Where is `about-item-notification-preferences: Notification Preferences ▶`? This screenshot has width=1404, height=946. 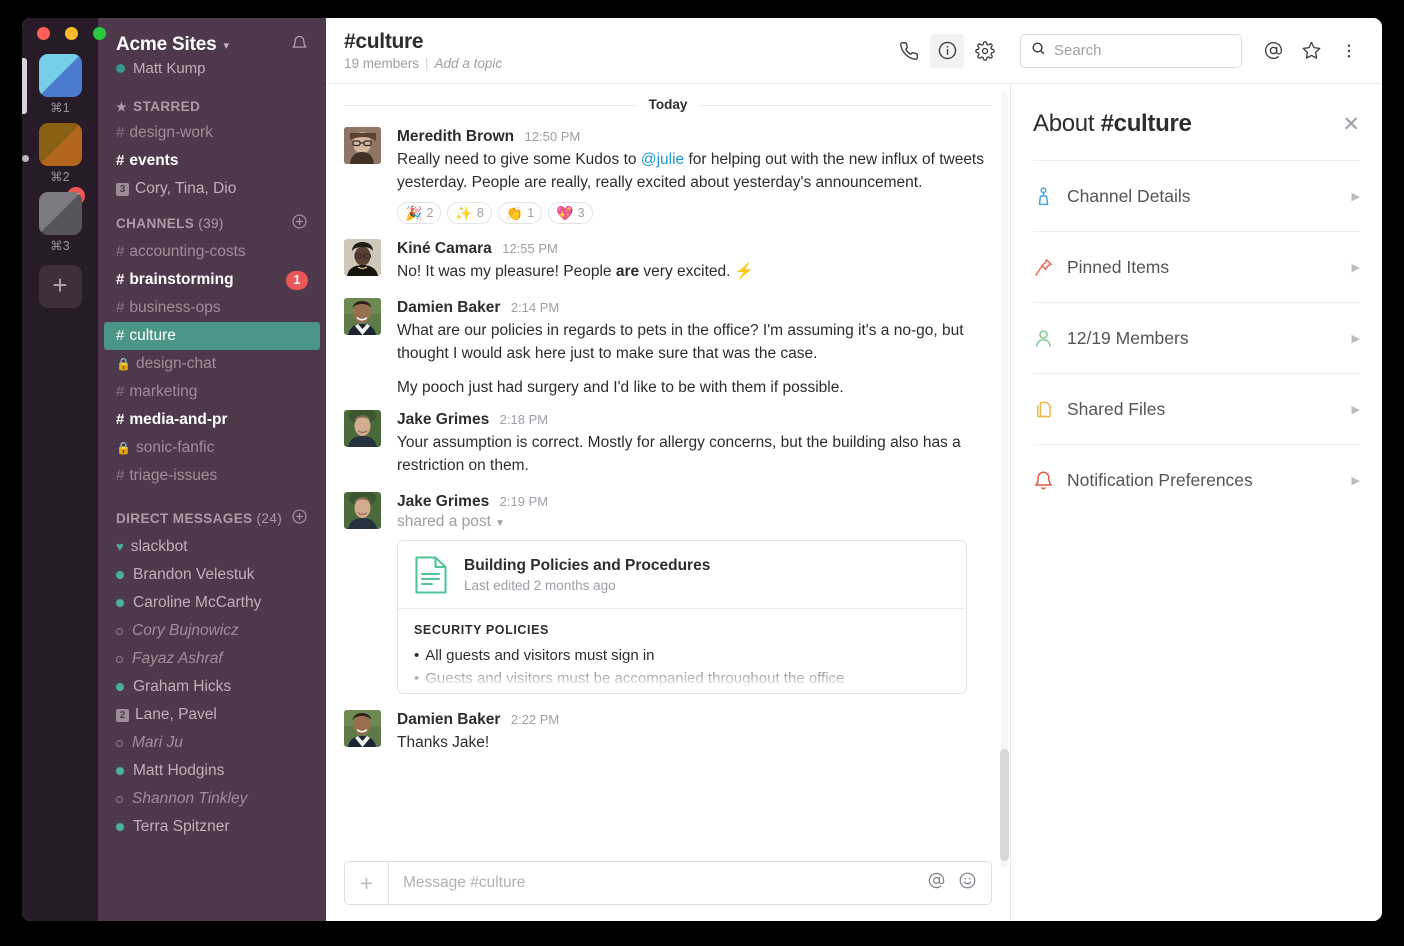 about-item-notification-preferences: Notification Preferences ▶ is located at coordinates (1196, 479).